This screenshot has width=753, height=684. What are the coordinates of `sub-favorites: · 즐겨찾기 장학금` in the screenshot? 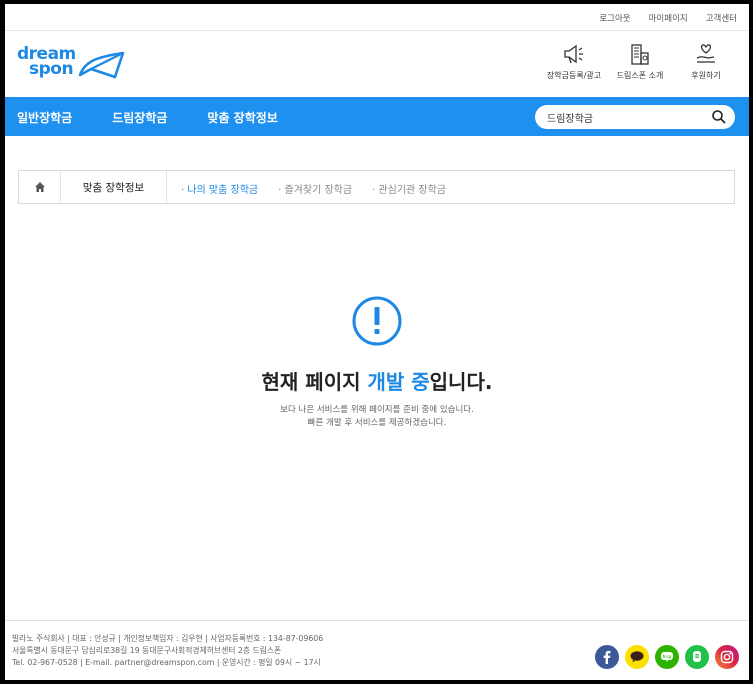 It's located at (315, 188).